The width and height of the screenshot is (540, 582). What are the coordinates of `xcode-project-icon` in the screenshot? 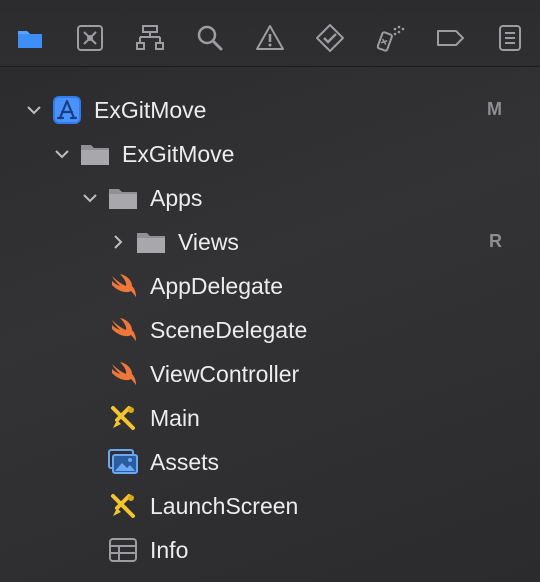 It's located at (67, 110).